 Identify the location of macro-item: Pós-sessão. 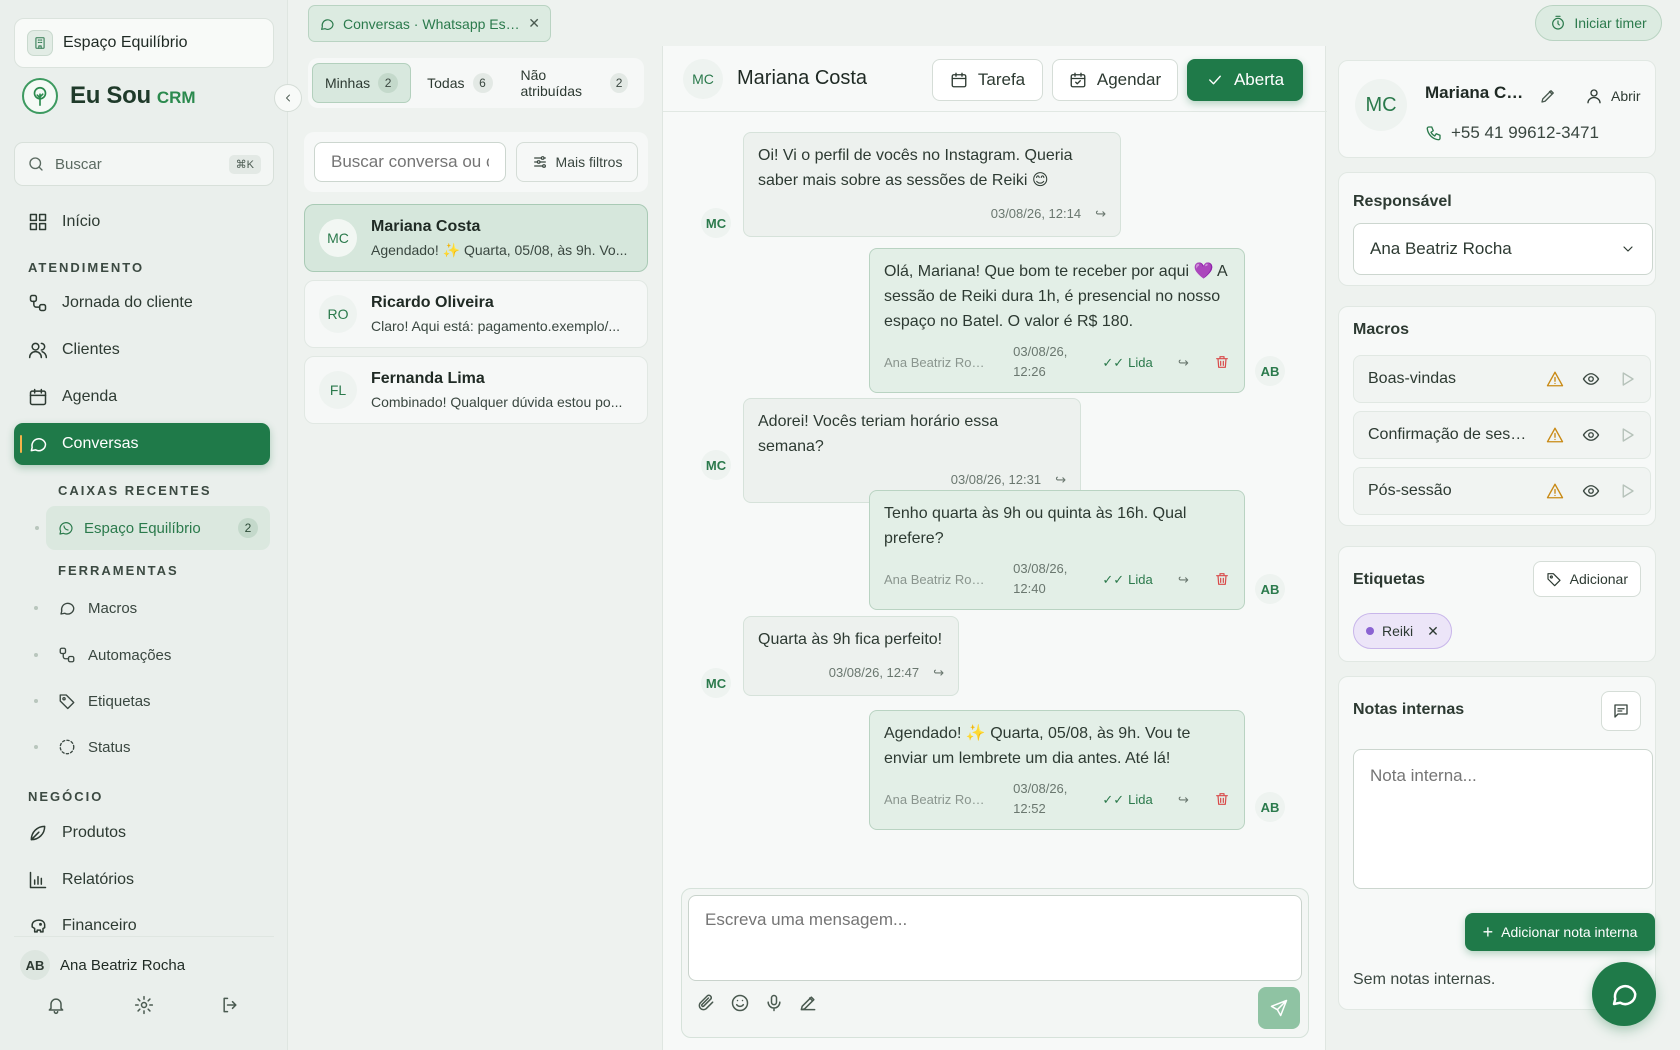
(1502, 491).